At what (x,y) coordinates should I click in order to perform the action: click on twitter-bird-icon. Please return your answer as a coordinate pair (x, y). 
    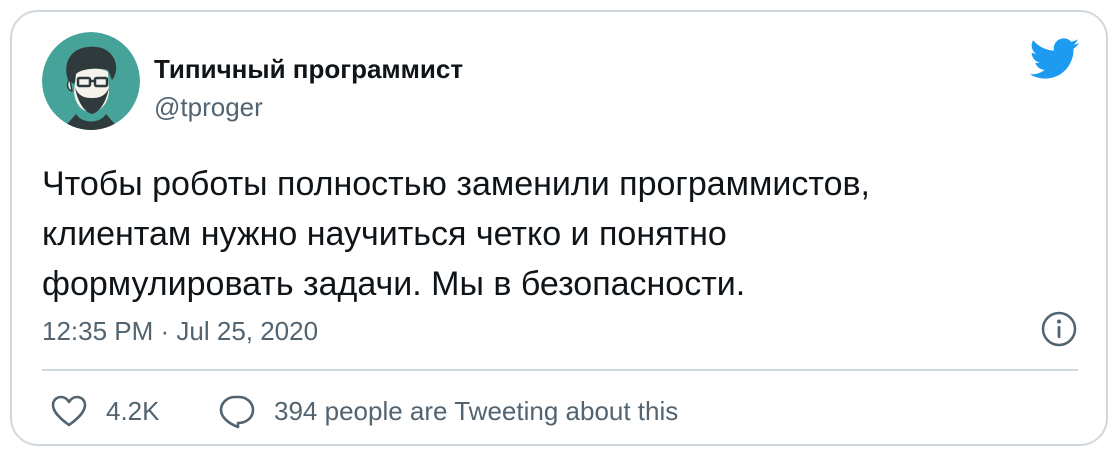
    Looking at the image, I should click on (1055, 59).